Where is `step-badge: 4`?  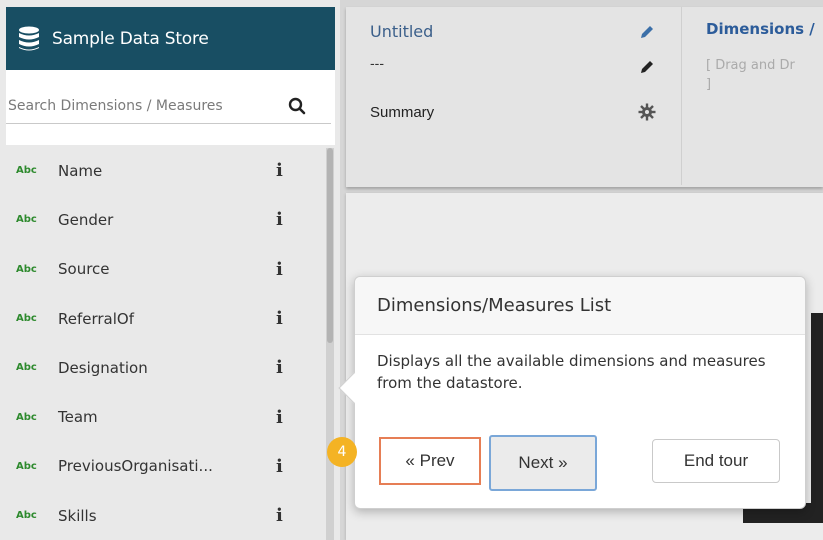 step-badge: 4 is located at coordinates (342, 452).